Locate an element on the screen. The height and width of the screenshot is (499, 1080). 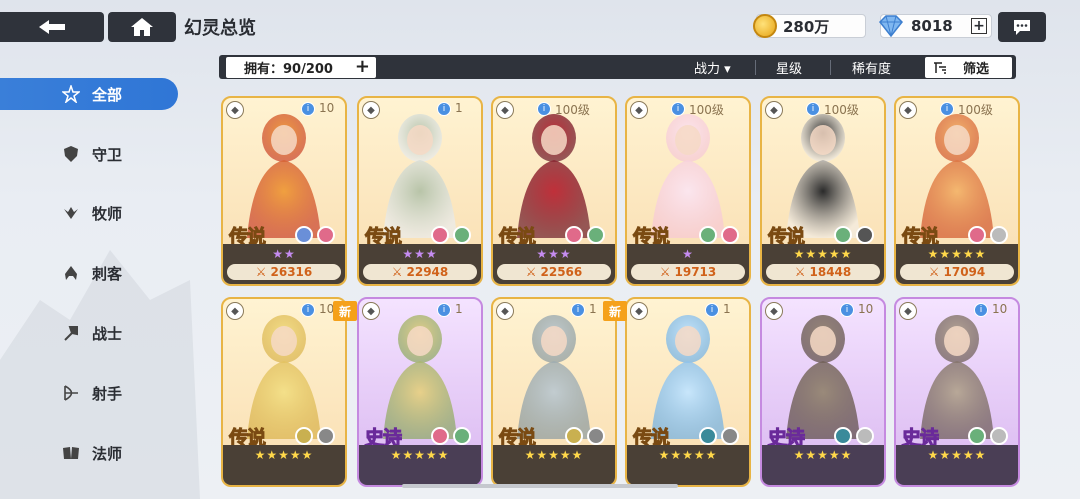
axe-icon is located at coordinates (71, 333).